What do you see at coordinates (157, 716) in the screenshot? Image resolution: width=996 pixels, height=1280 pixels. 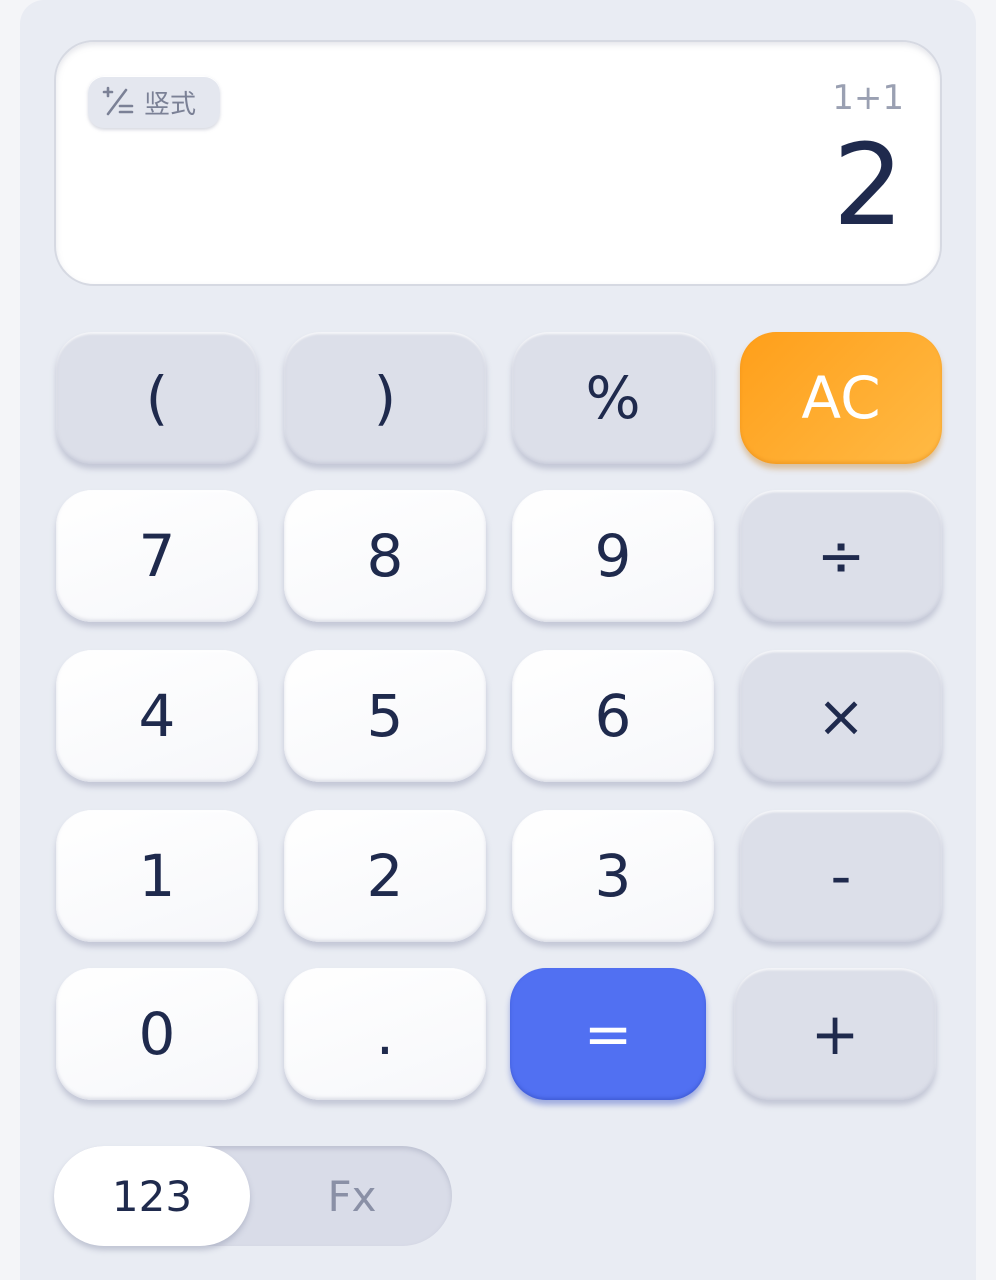 I see `digit-4-key: 4` at bounding box center [157, 716].